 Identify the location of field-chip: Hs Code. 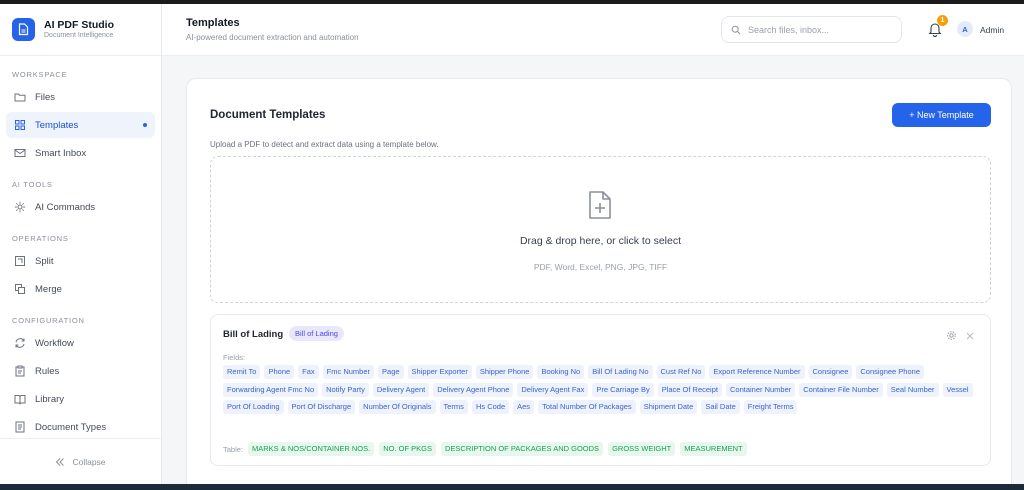
(490, 407).